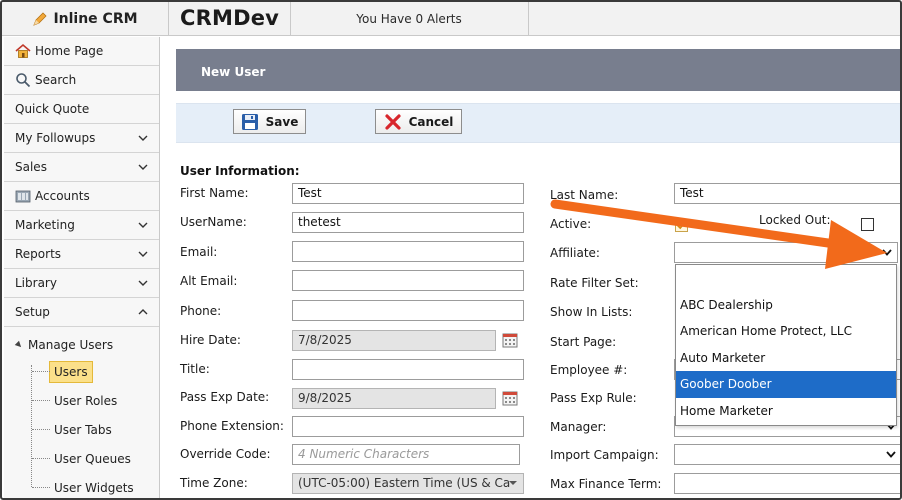 The height and width of the screenshot is (500, 902). What do you see at coordinates (225, 397) in the screenshot?
I see `pass-exp-date-label: Pass Exp Date:` at bounding box center [225, 397].